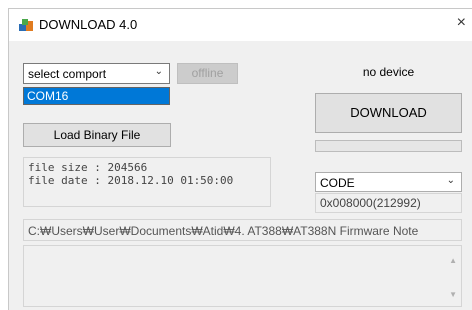 The height and width of the screenshot is (310, 472). I want to click on comport-select: select comport ⌄, so click(96, 73).